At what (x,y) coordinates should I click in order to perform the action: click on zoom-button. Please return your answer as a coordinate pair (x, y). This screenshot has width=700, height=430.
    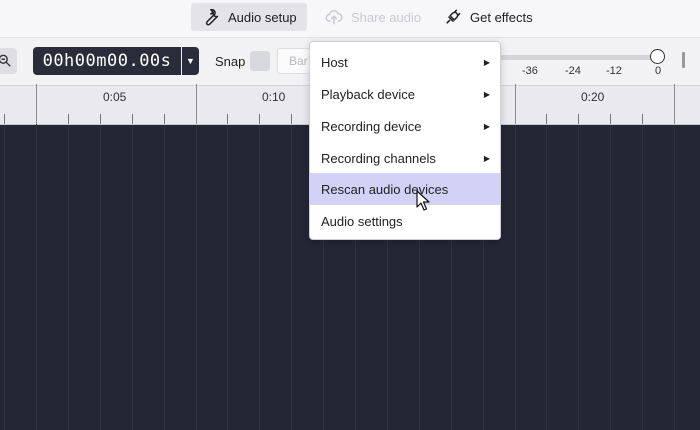
    Looking at the image, I should click on (8, 61).